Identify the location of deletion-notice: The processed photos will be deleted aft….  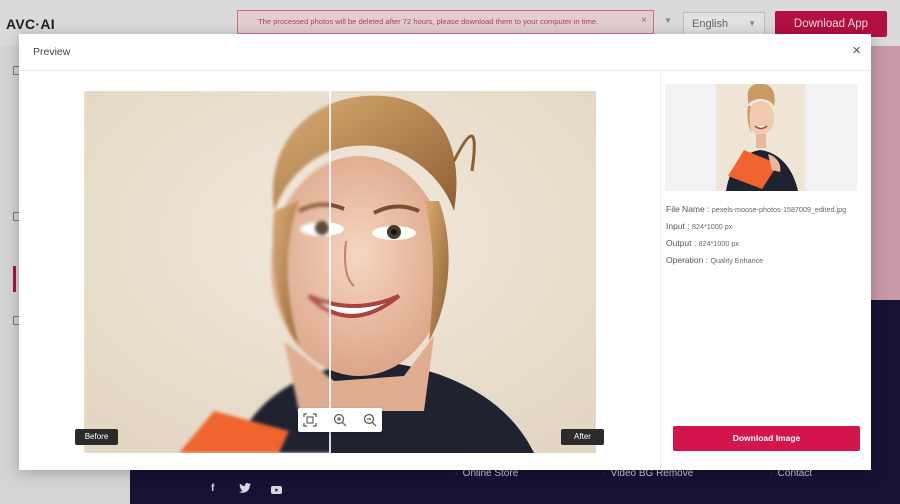
(445, 22).